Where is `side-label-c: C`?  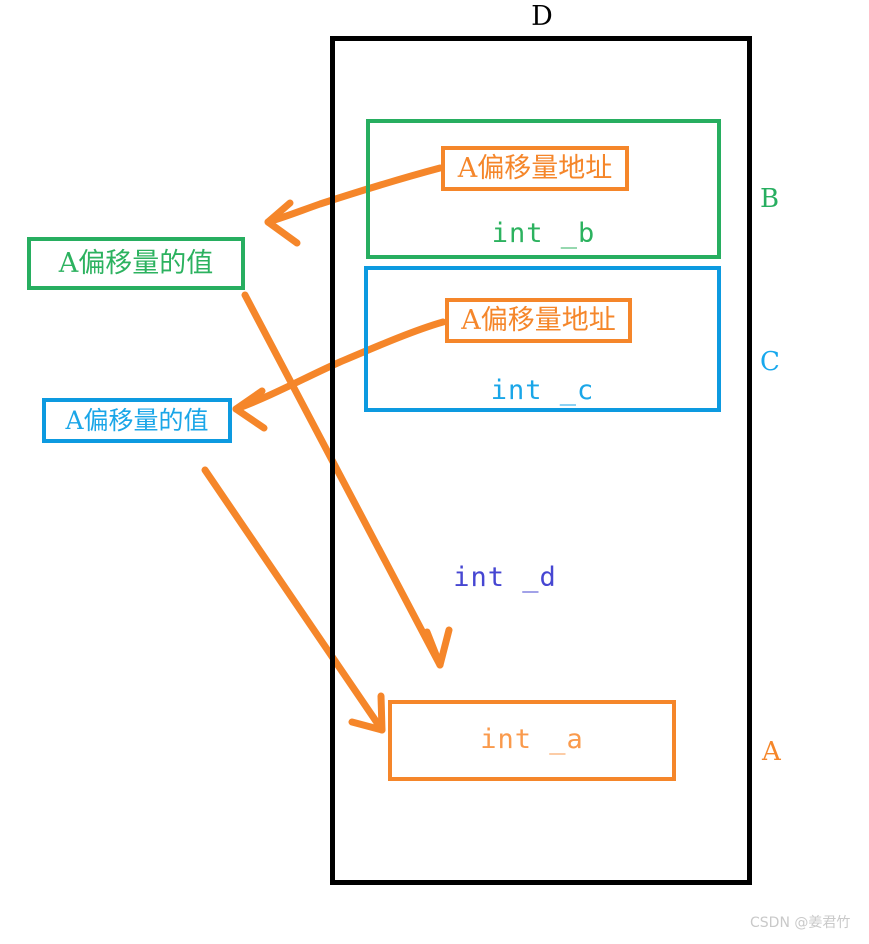
side-label-c: C is located at coordinates (770, 362).